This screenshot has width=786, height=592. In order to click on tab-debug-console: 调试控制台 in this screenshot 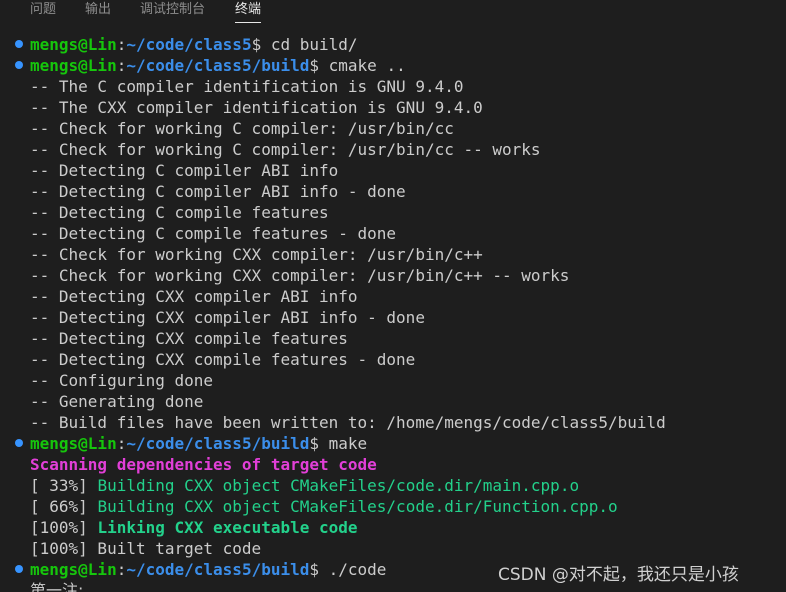, I will do `click(172, 13)`.